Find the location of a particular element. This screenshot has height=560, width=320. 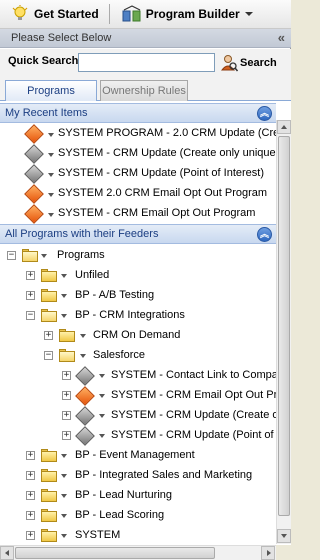

tab-ownership-rules: Ownership Rules is located at coordinates (144, 90).